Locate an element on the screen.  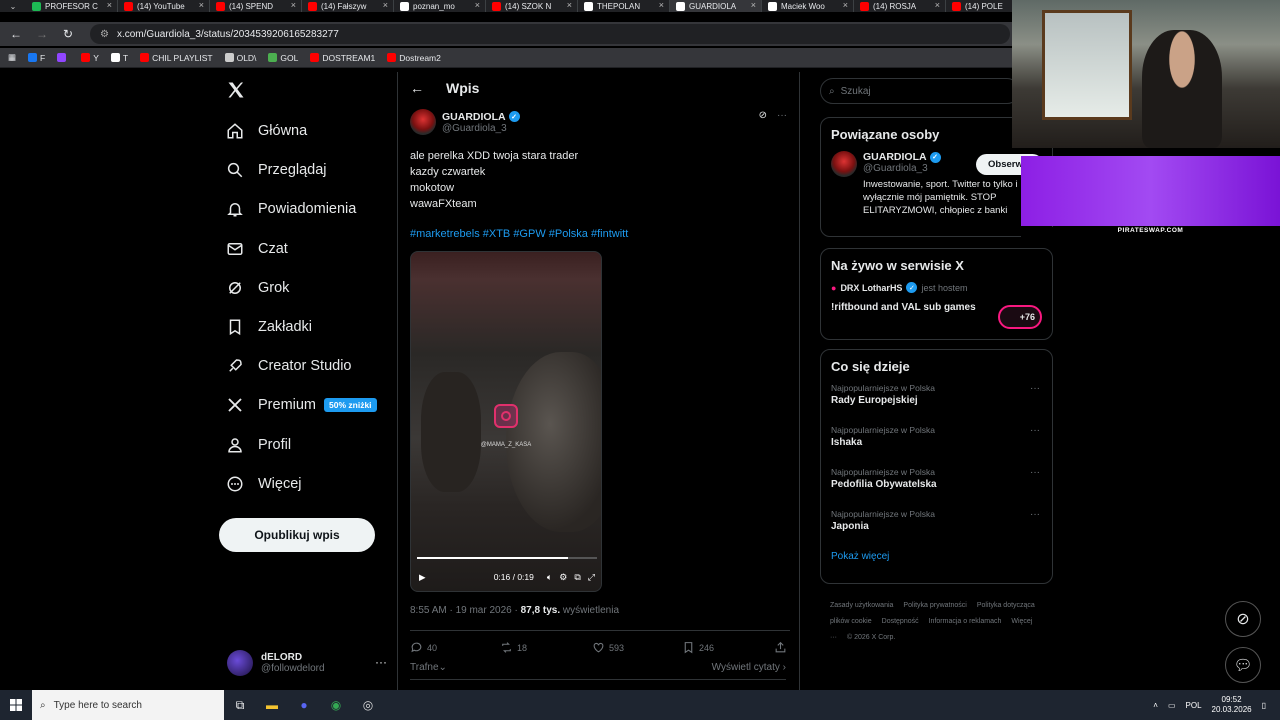
trend-item: Najpopularniejsze w Polska Ishaka ··· is located at coordinates (936, 446).